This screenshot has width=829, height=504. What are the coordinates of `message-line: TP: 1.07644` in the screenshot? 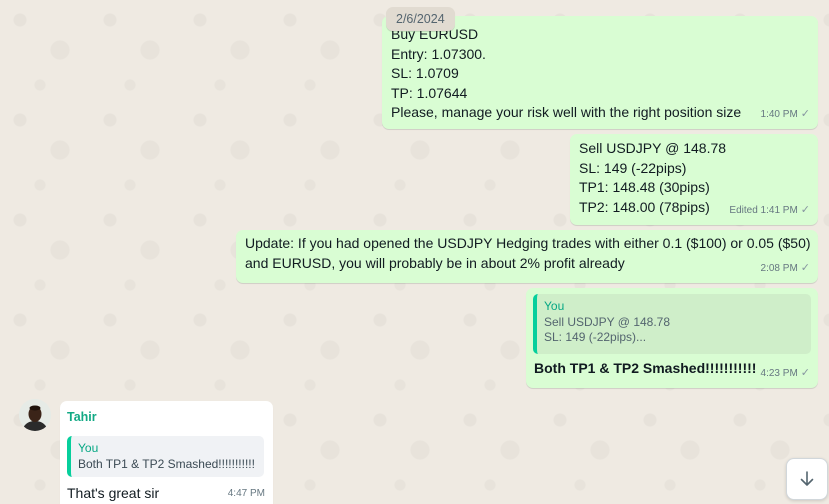 It's located at (429, 92).